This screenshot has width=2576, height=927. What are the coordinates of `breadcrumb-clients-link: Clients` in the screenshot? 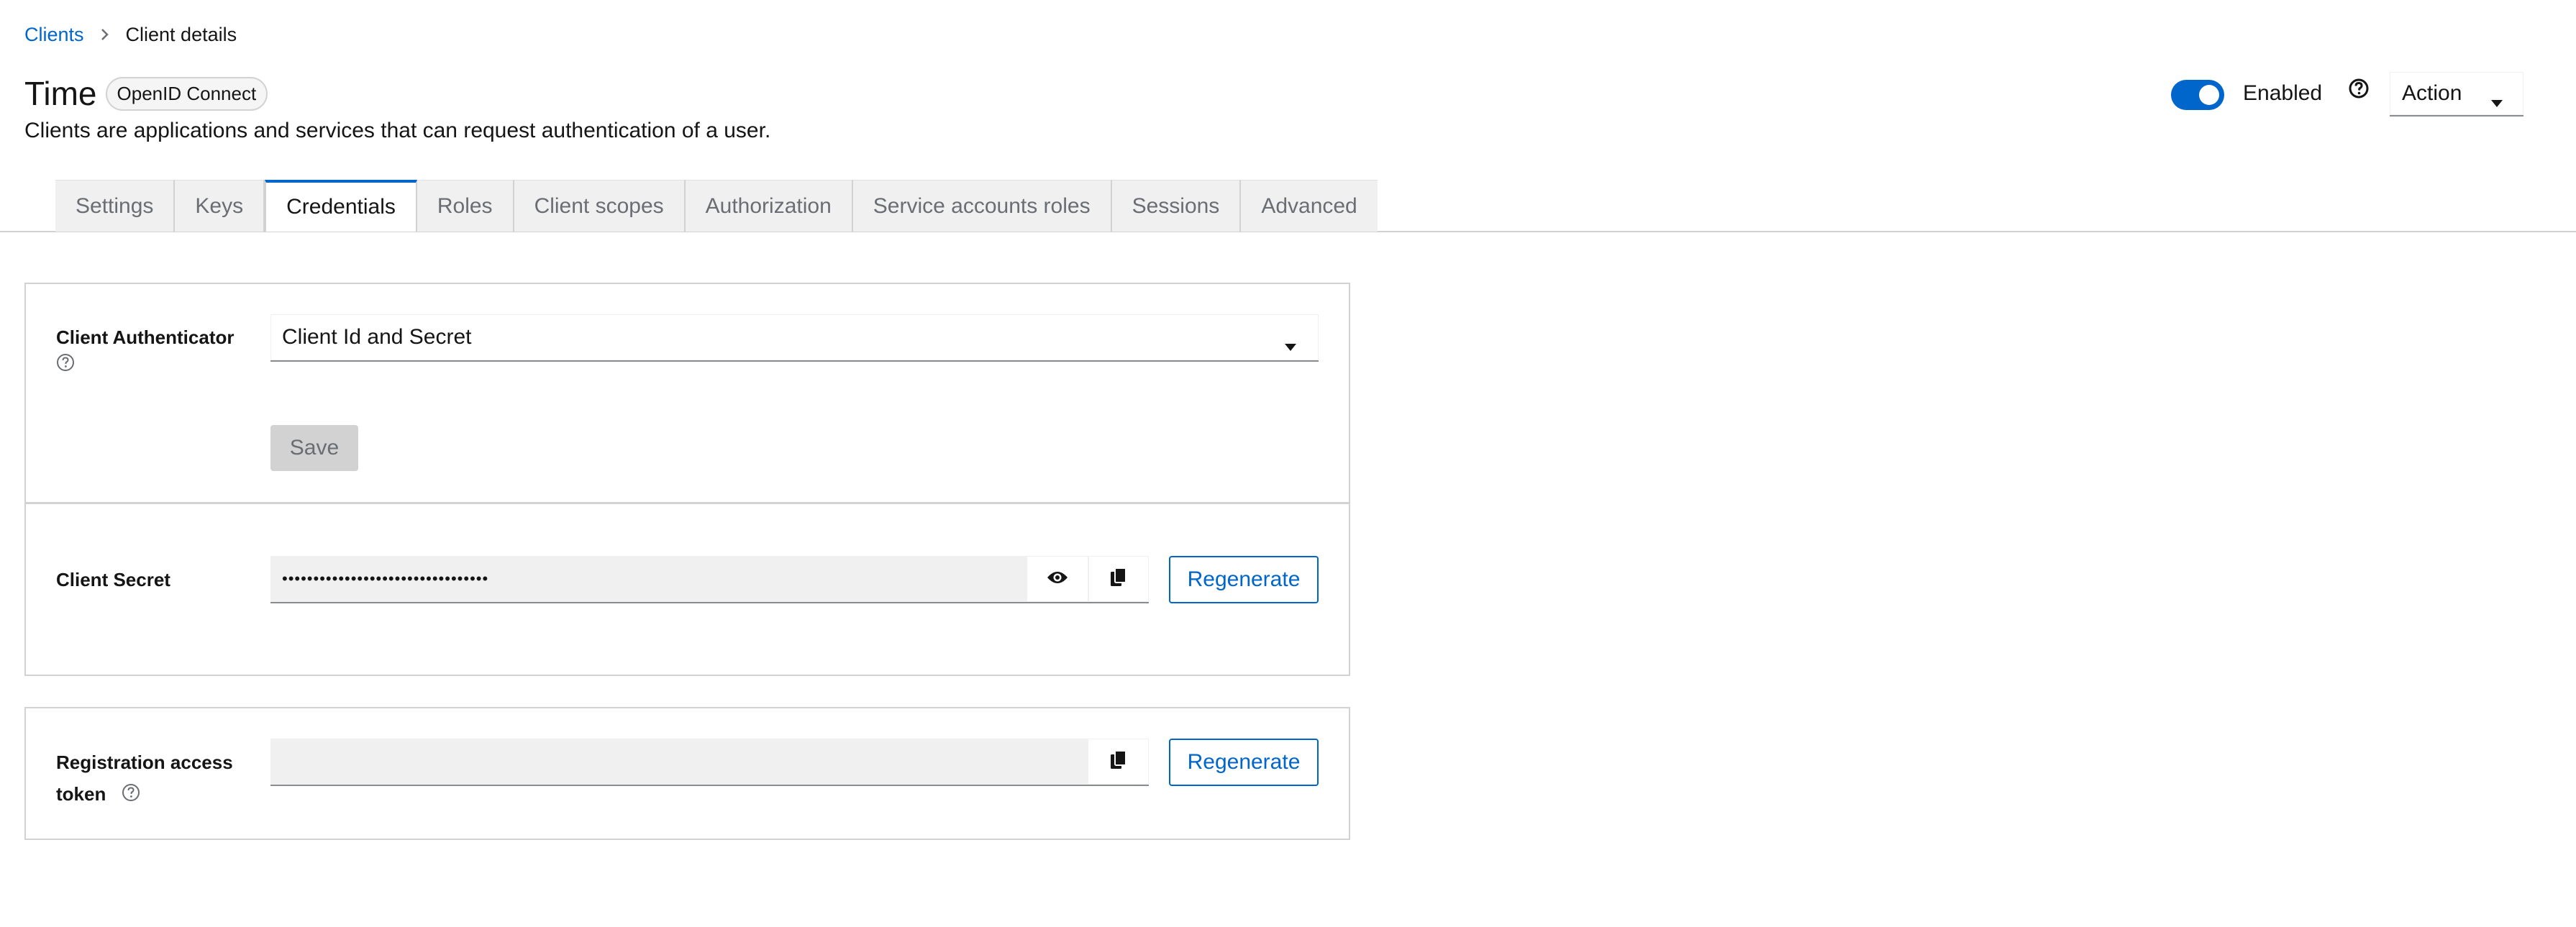 It's located at (54, 35).